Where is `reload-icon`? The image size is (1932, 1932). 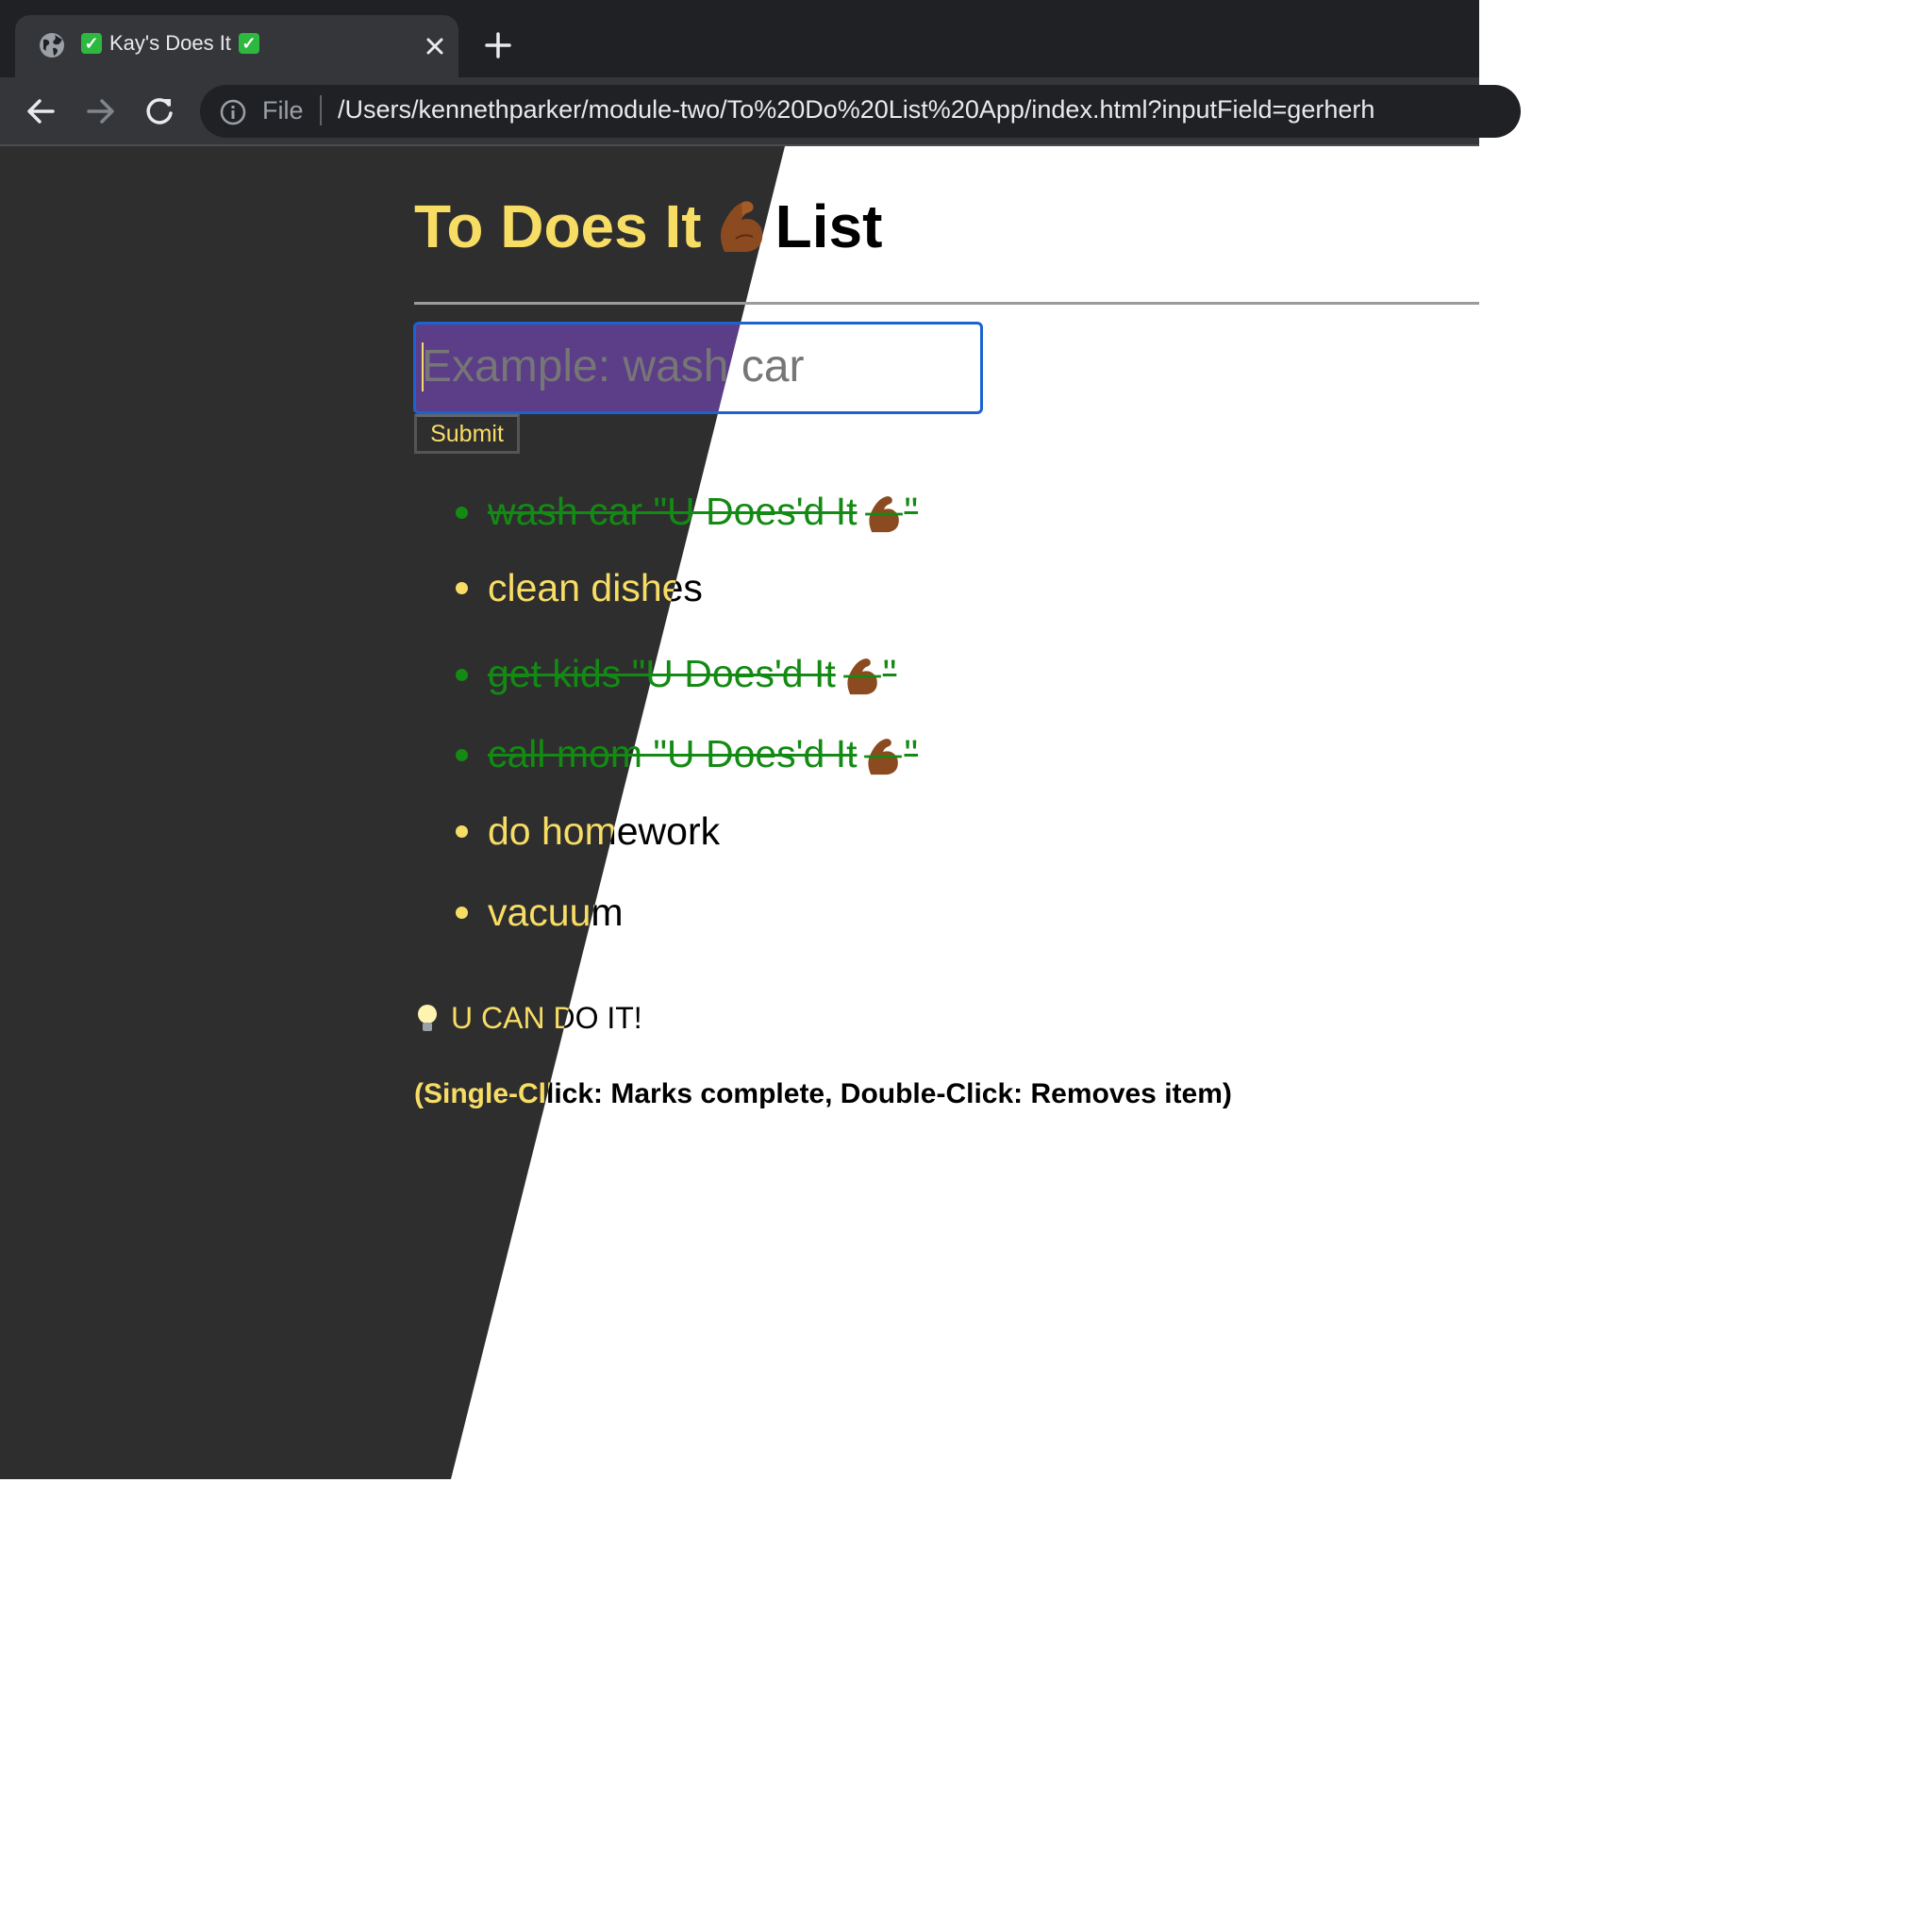
reload-icon is located at coordinates (160, 111).